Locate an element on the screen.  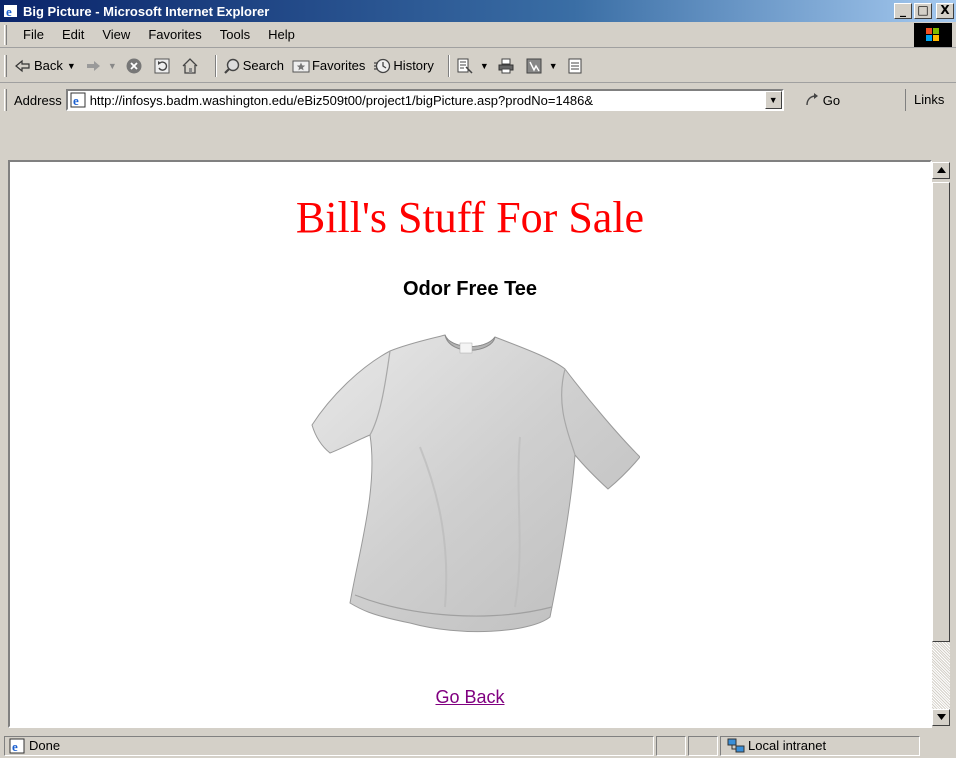
address-label: Address is located at coordinates (38, 100).